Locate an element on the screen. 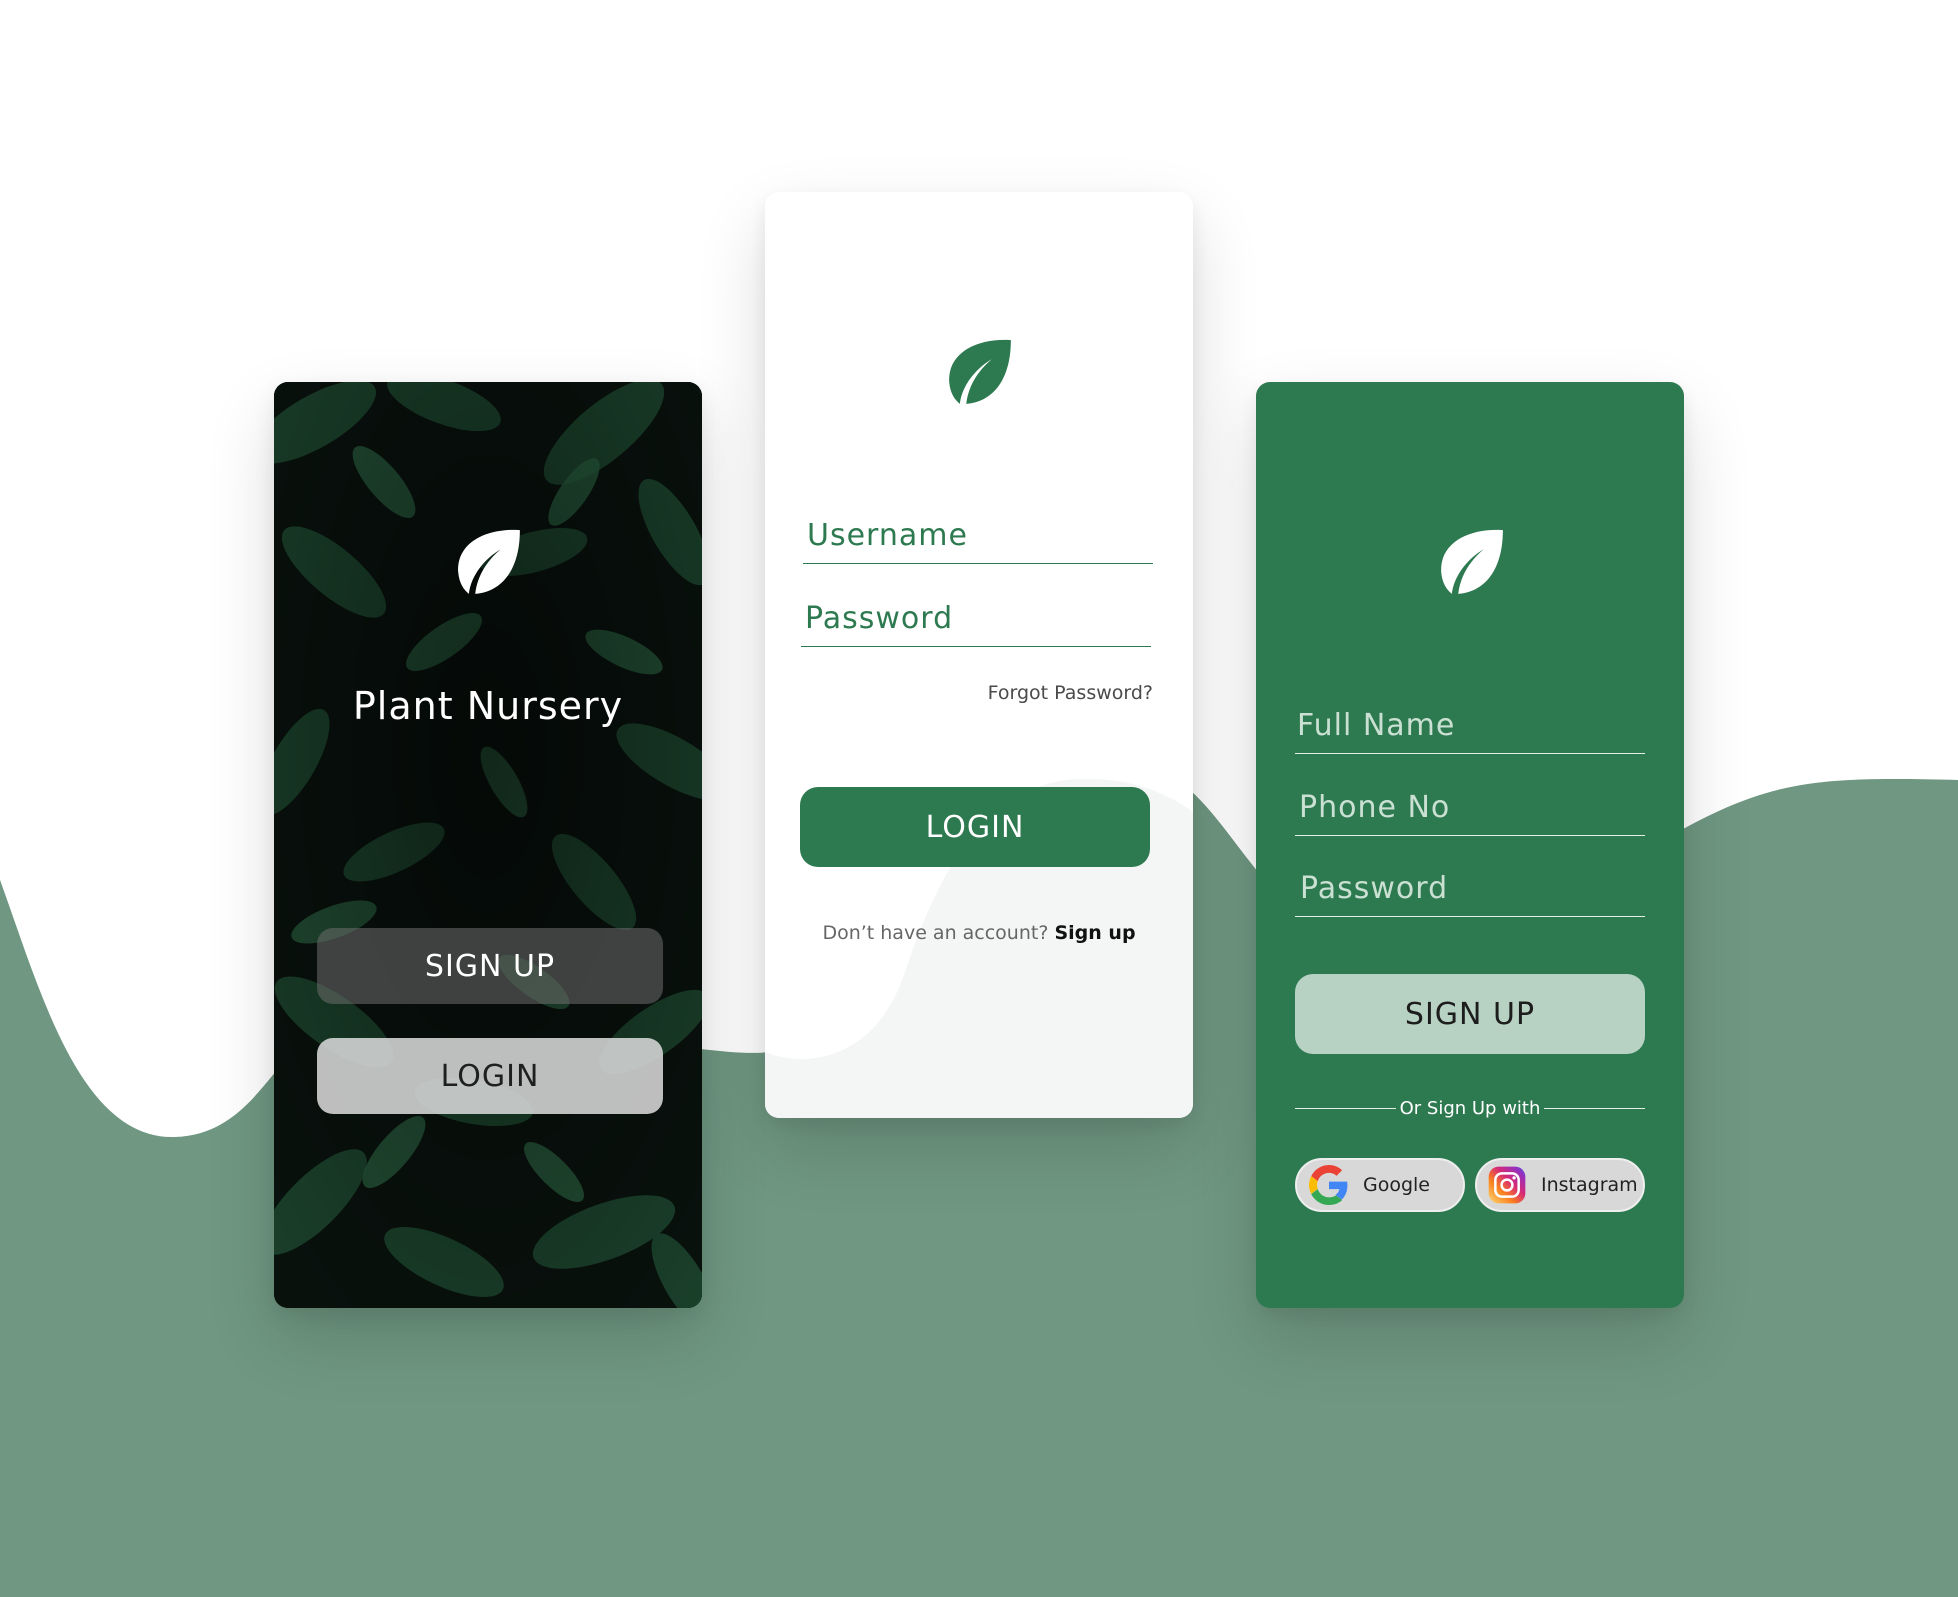 The width and height of the screenshot is (1958, 1597). or-divider: Or Sign Up with is located at coordinates (1470, 1108).